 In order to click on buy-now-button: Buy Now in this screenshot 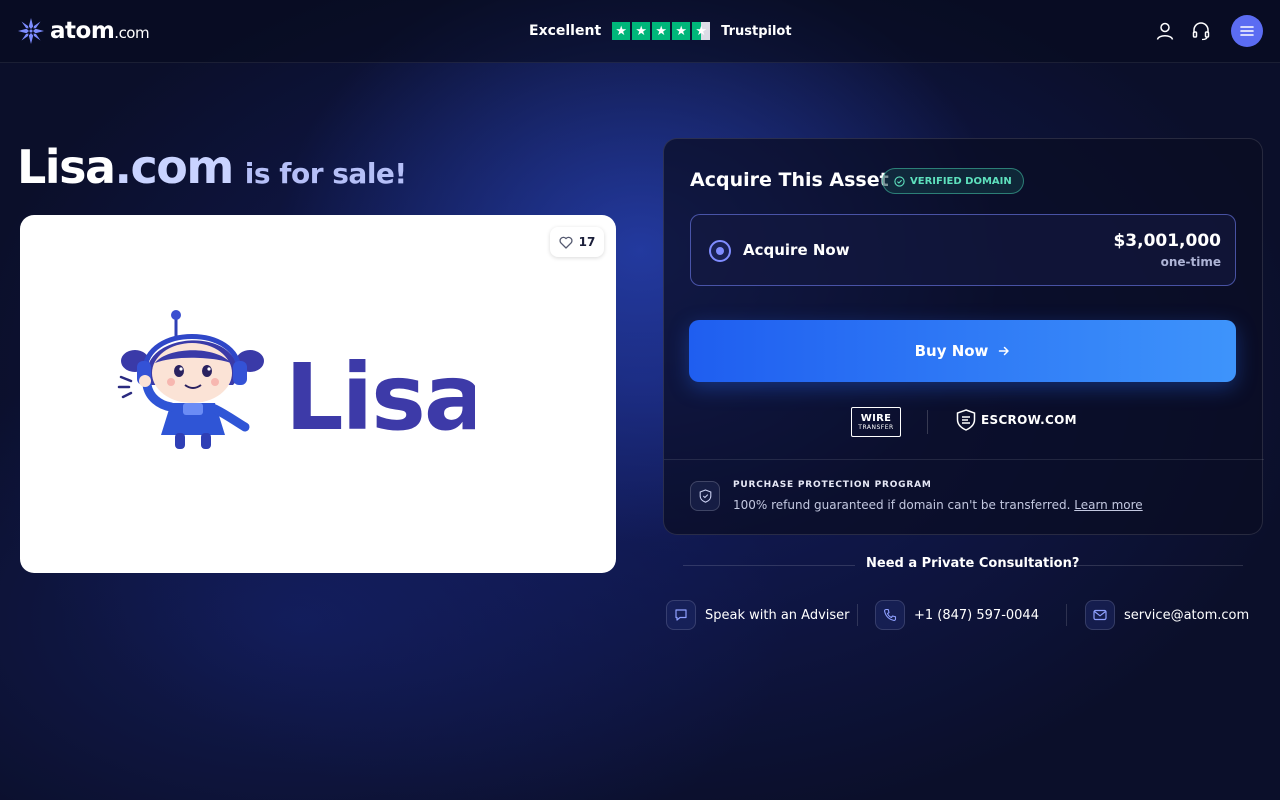, I will do `click(962, 351)`.